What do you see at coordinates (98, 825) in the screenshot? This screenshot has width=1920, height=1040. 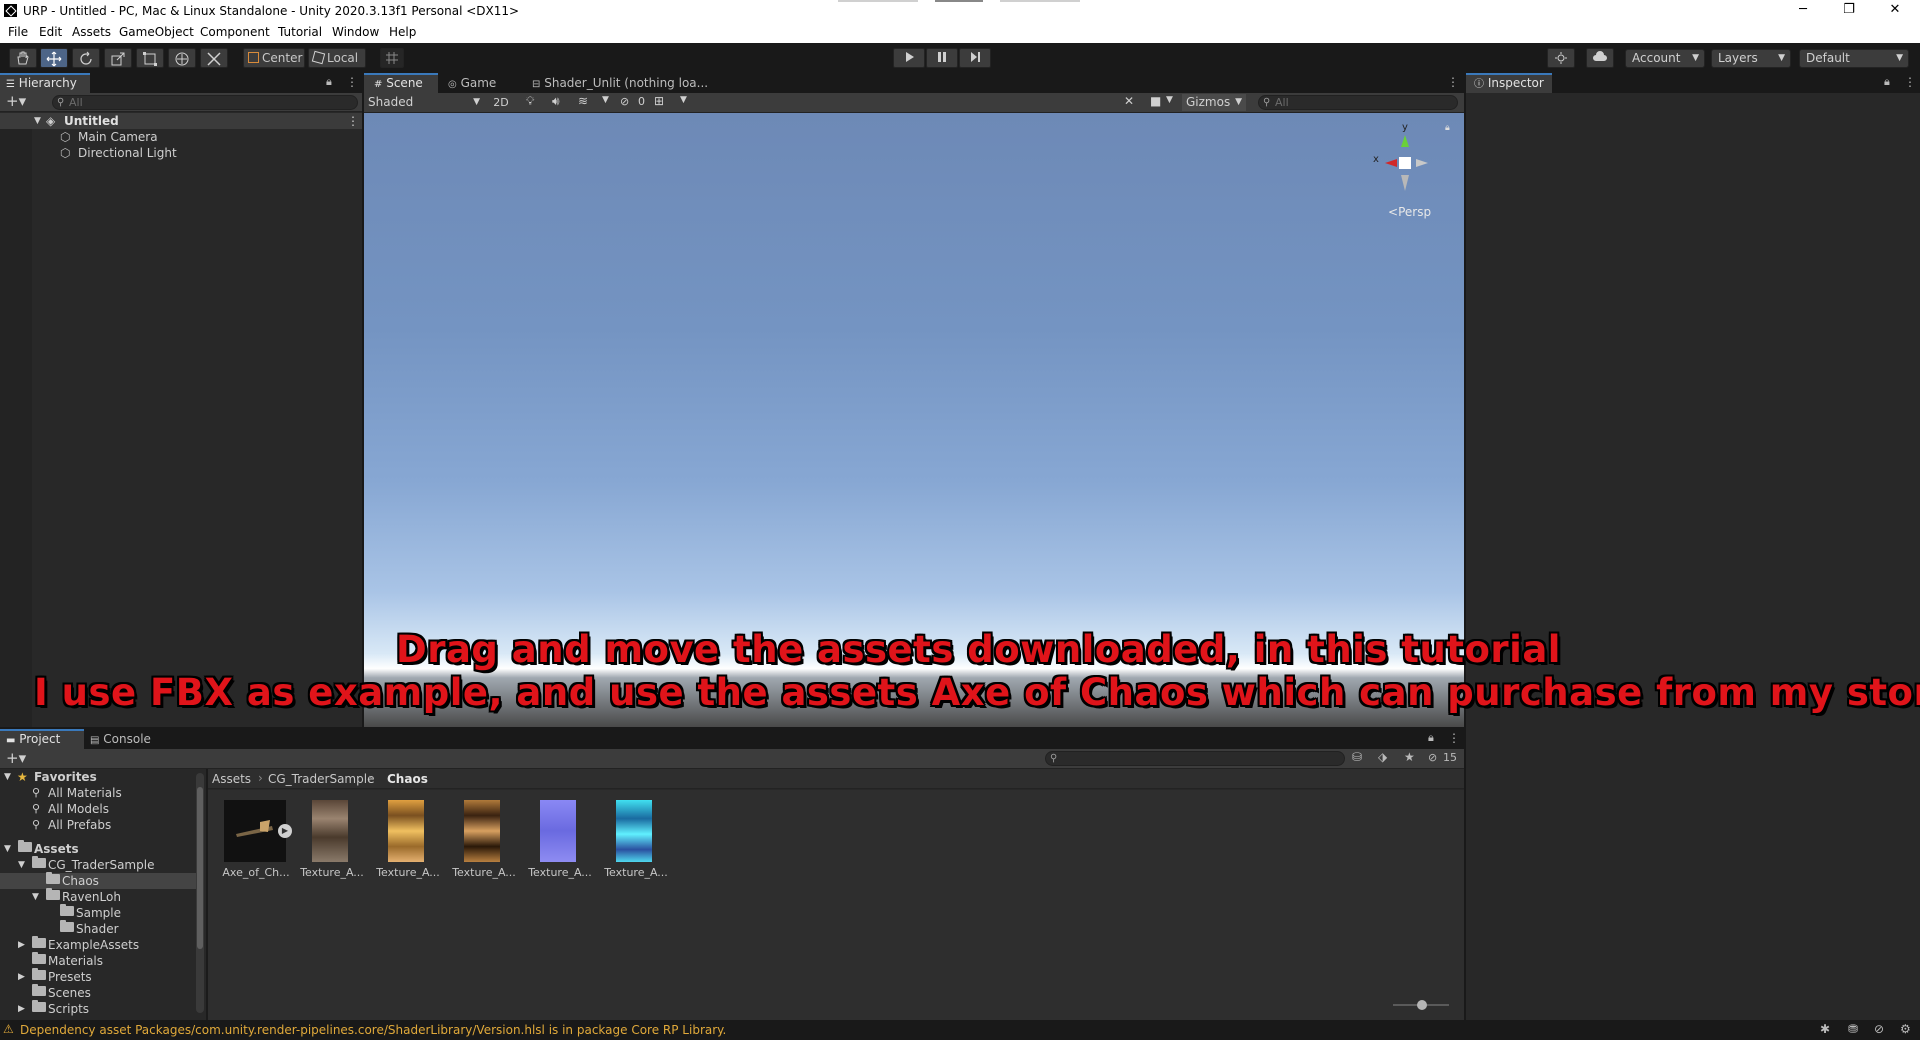 I see `favorite-item: ⚲ All Prefabs` at bounding box center [98, 825].